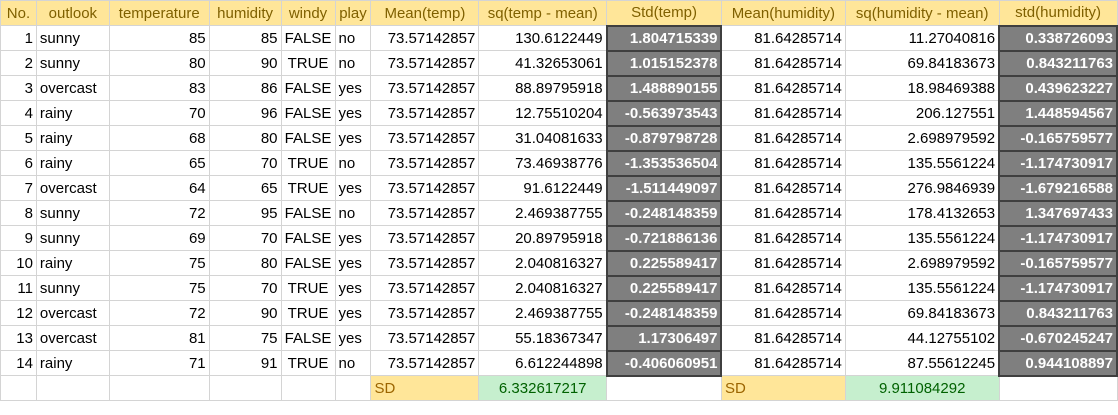 This screenshot has width=1118, height=415. I want to click on cell-sq-humidity: 206.127551, so click(922, 113).